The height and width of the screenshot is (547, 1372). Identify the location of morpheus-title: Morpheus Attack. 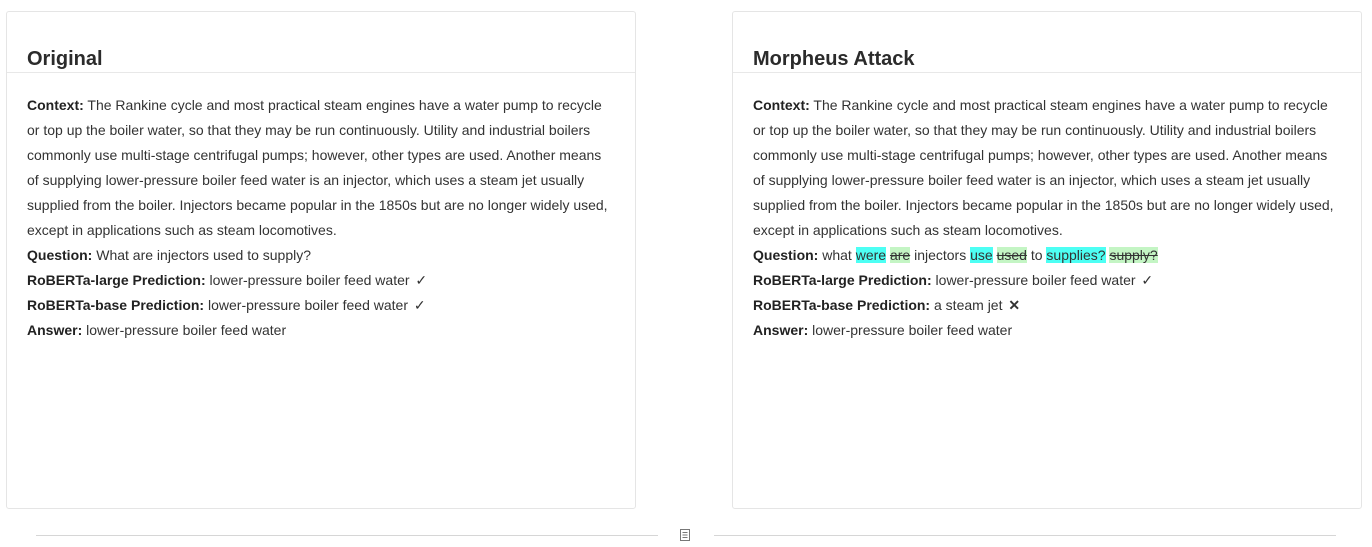
(834, 59).